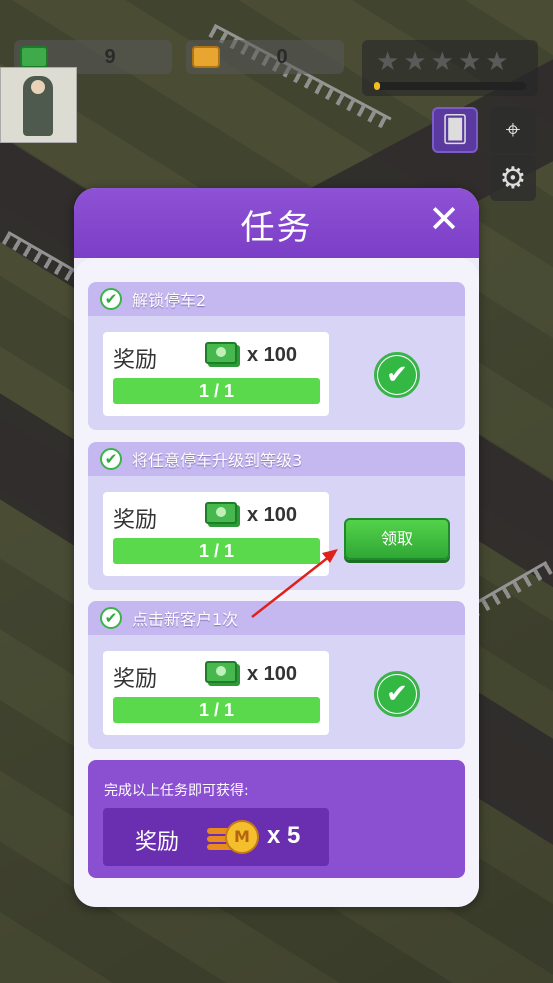 The image size is (553, 983). What do you see at coordinates (242, 837) in the screenshot?
I see `coin-icon: M` at bounding box center [242, 837].